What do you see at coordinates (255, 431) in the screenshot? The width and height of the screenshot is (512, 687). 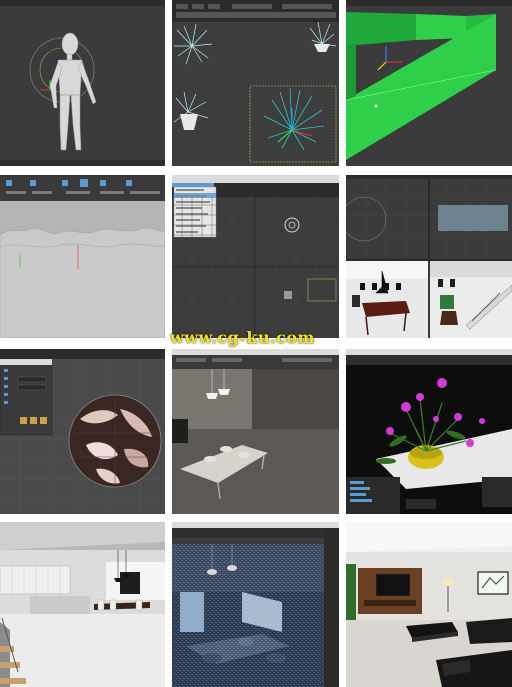 I see `dining-room-render` at bounding box center [255, 431].